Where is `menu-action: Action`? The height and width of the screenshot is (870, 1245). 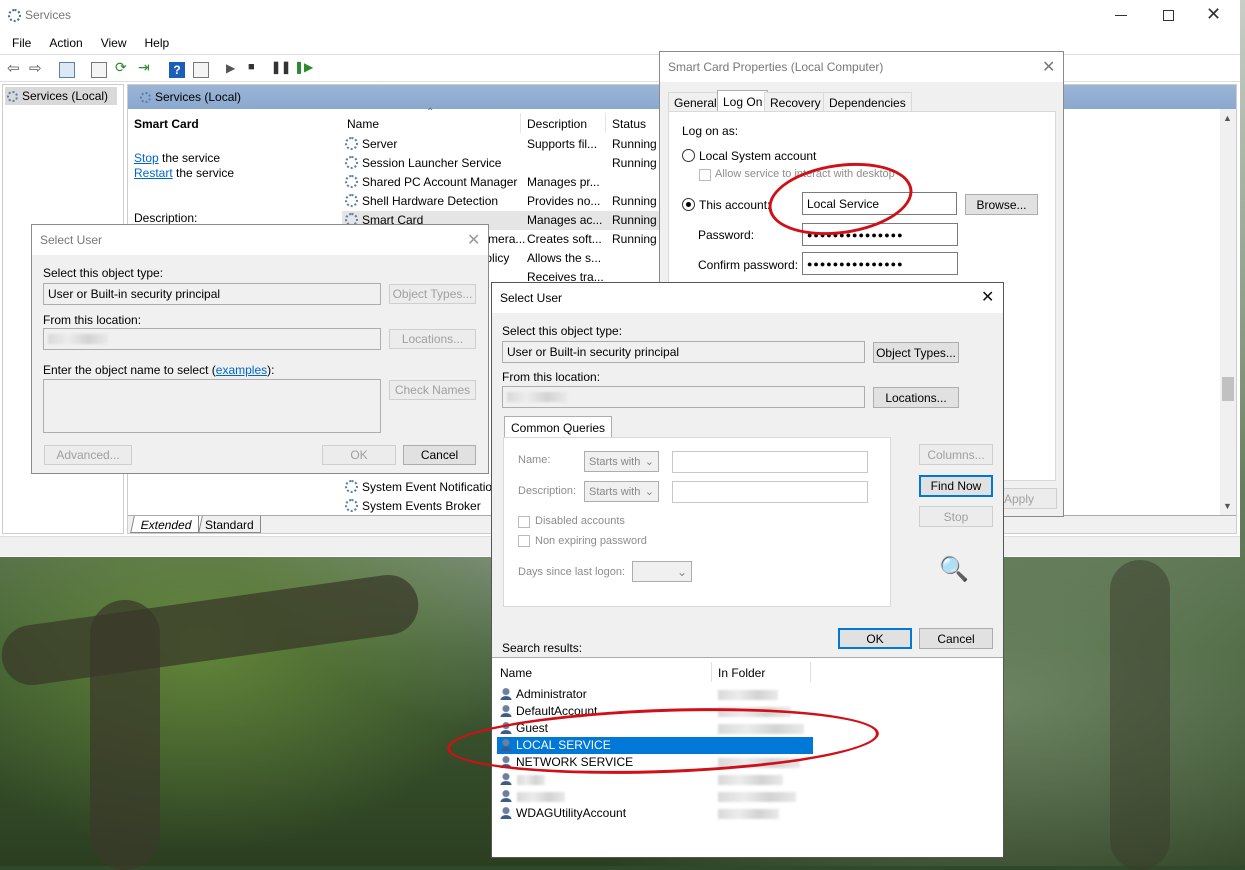
menu-action: Action is located at coordinates (68, 43).